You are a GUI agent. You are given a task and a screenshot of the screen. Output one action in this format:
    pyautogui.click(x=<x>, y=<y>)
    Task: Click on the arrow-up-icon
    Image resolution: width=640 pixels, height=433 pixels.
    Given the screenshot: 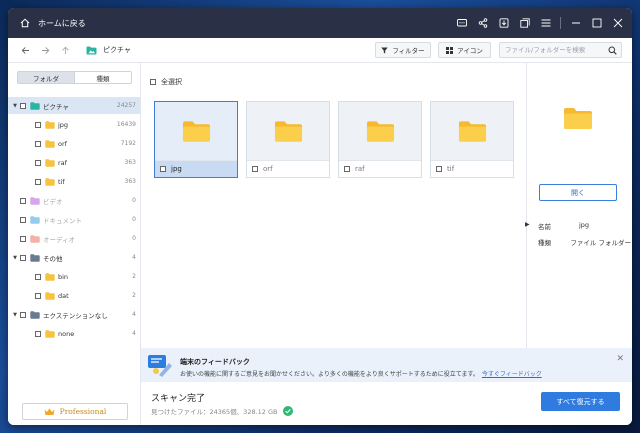 What is the action you would take?
    pyautogui.click(x=65, y=50)
    